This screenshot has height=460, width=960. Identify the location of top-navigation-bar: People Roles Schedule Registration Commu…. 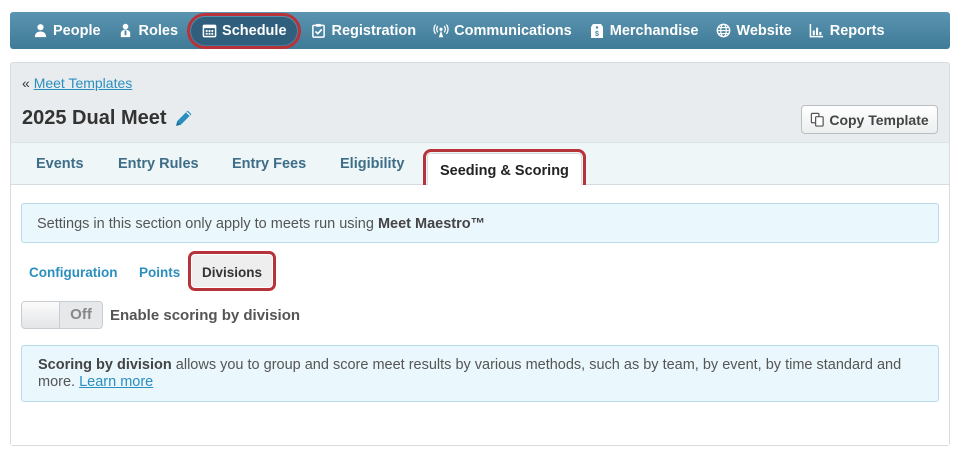
(480, 30).